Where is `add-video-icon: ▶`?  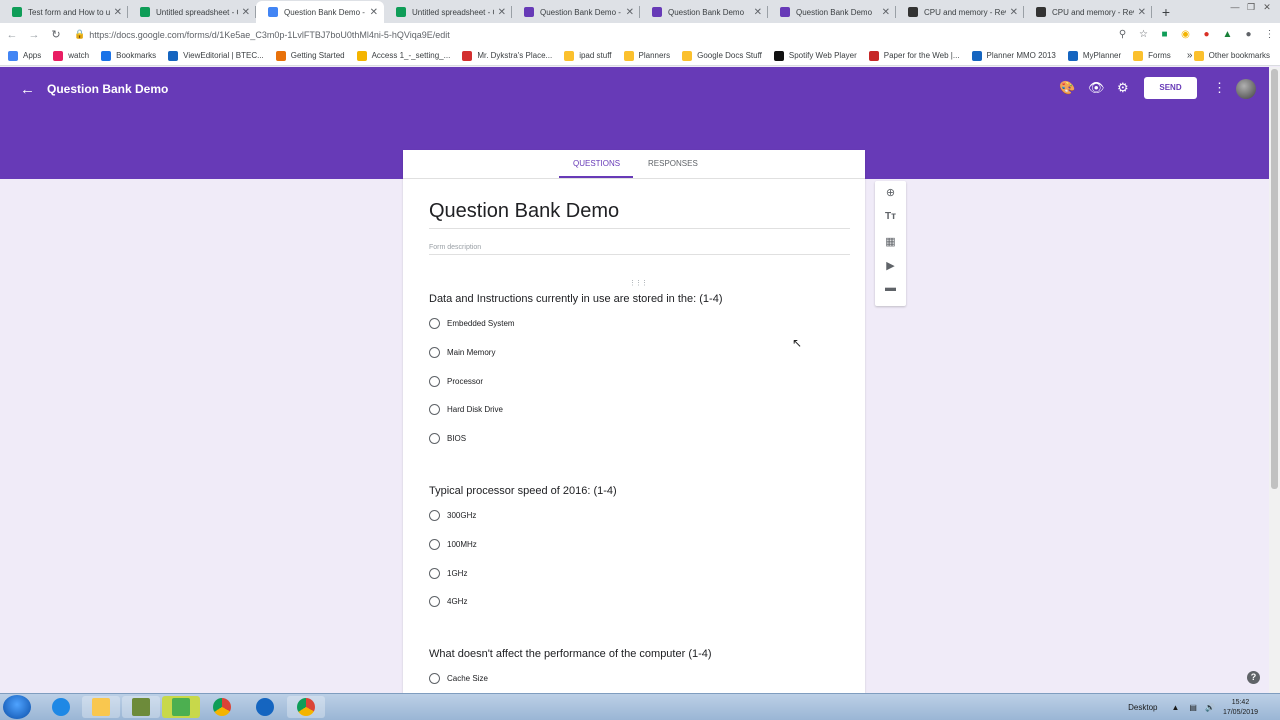 add-video-icon: ▶ is located at coordinates (890, 265).